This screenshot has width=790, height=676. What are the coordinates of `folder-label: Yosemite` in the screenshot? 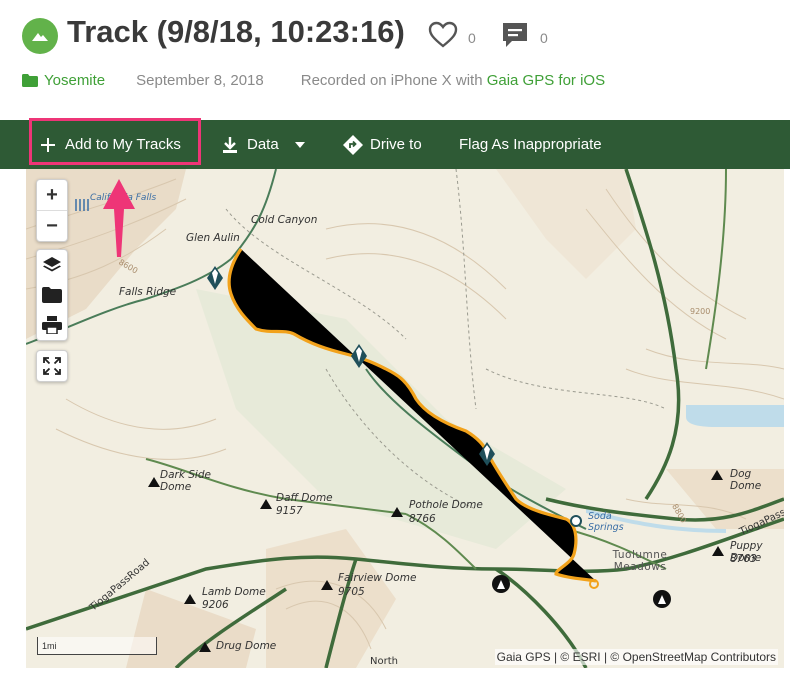 It's located at (75, 80).